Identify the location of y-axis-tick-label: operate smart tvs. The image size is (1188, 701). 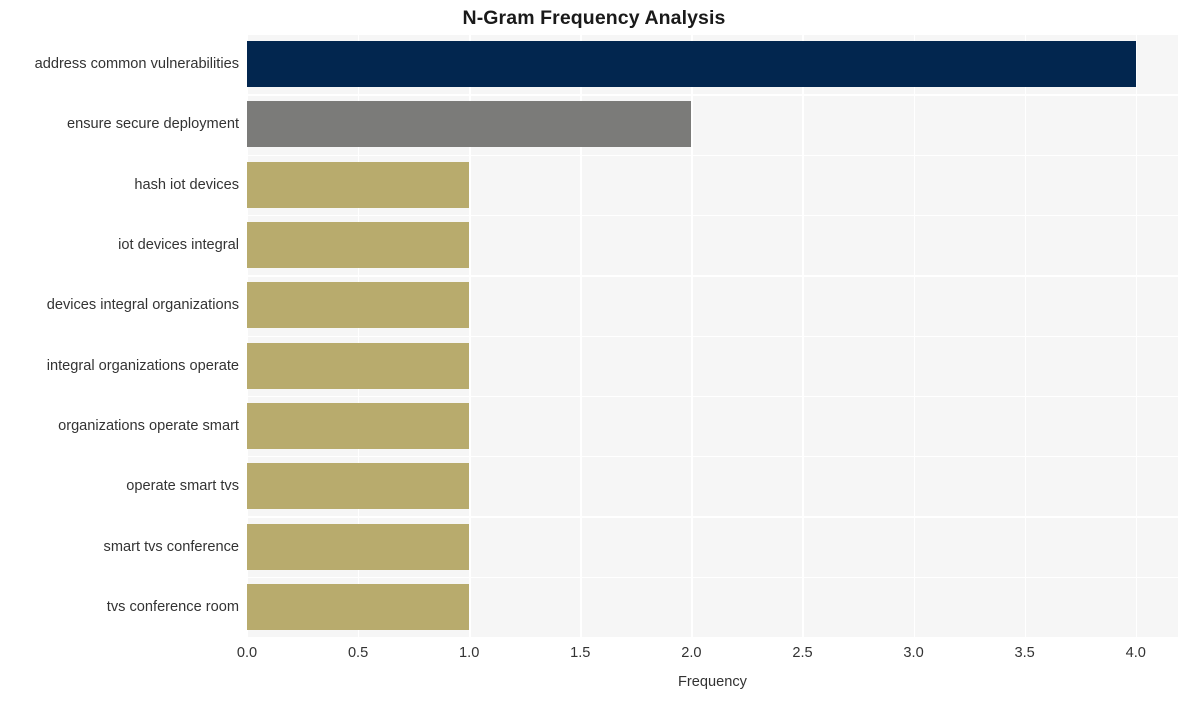
(182, 486).